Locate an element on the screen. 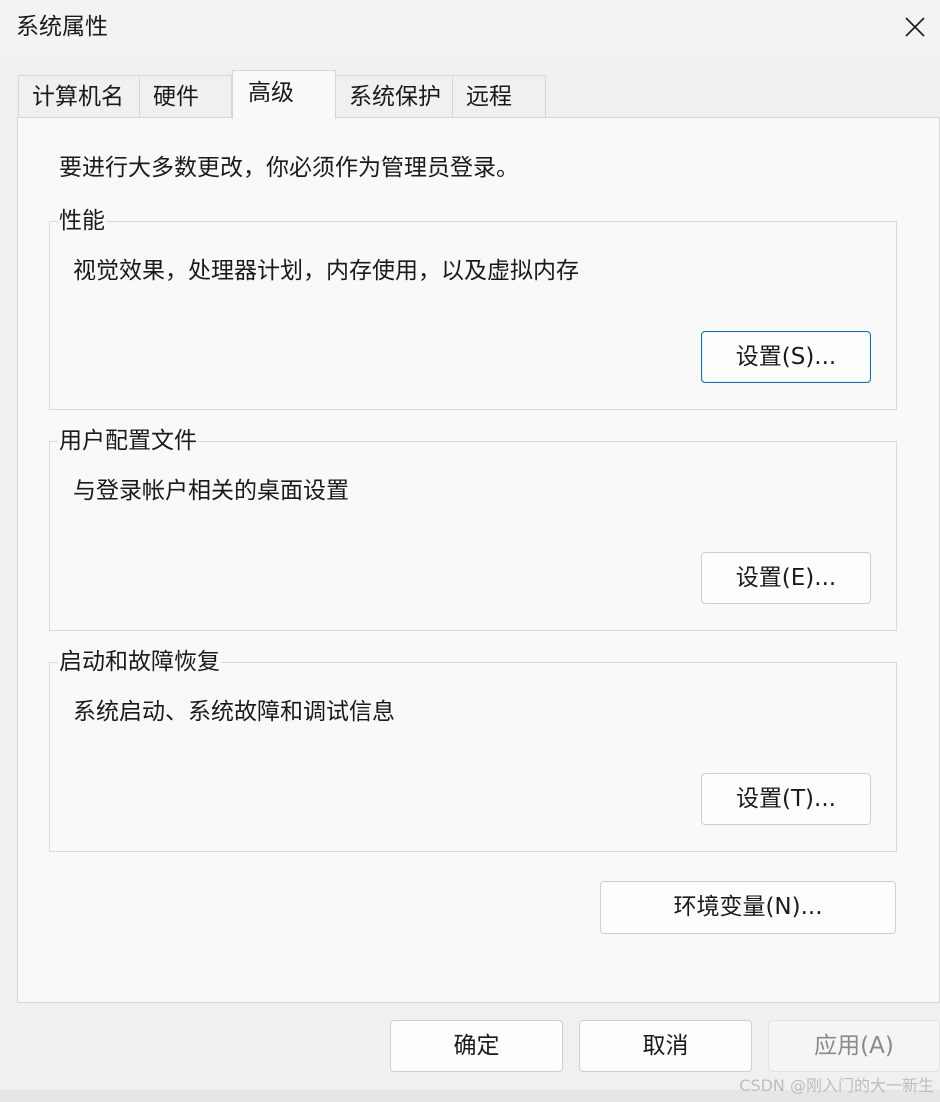  admin-notice: 要进行大多数更改，你必须作为管理员登录。 is located at coordinates (289, 168).